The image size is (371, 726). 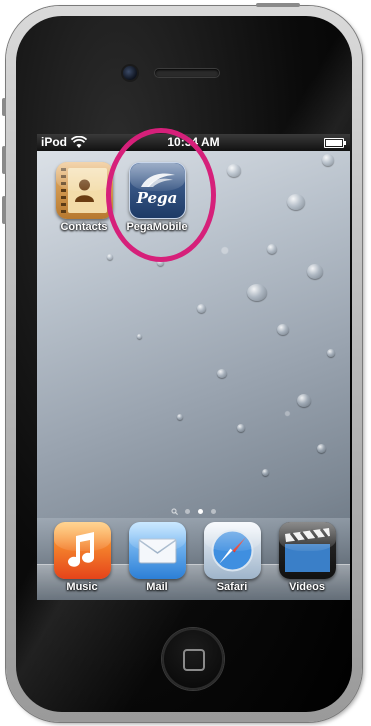 I want to click on page-indicator, so click(x=193, y=511).